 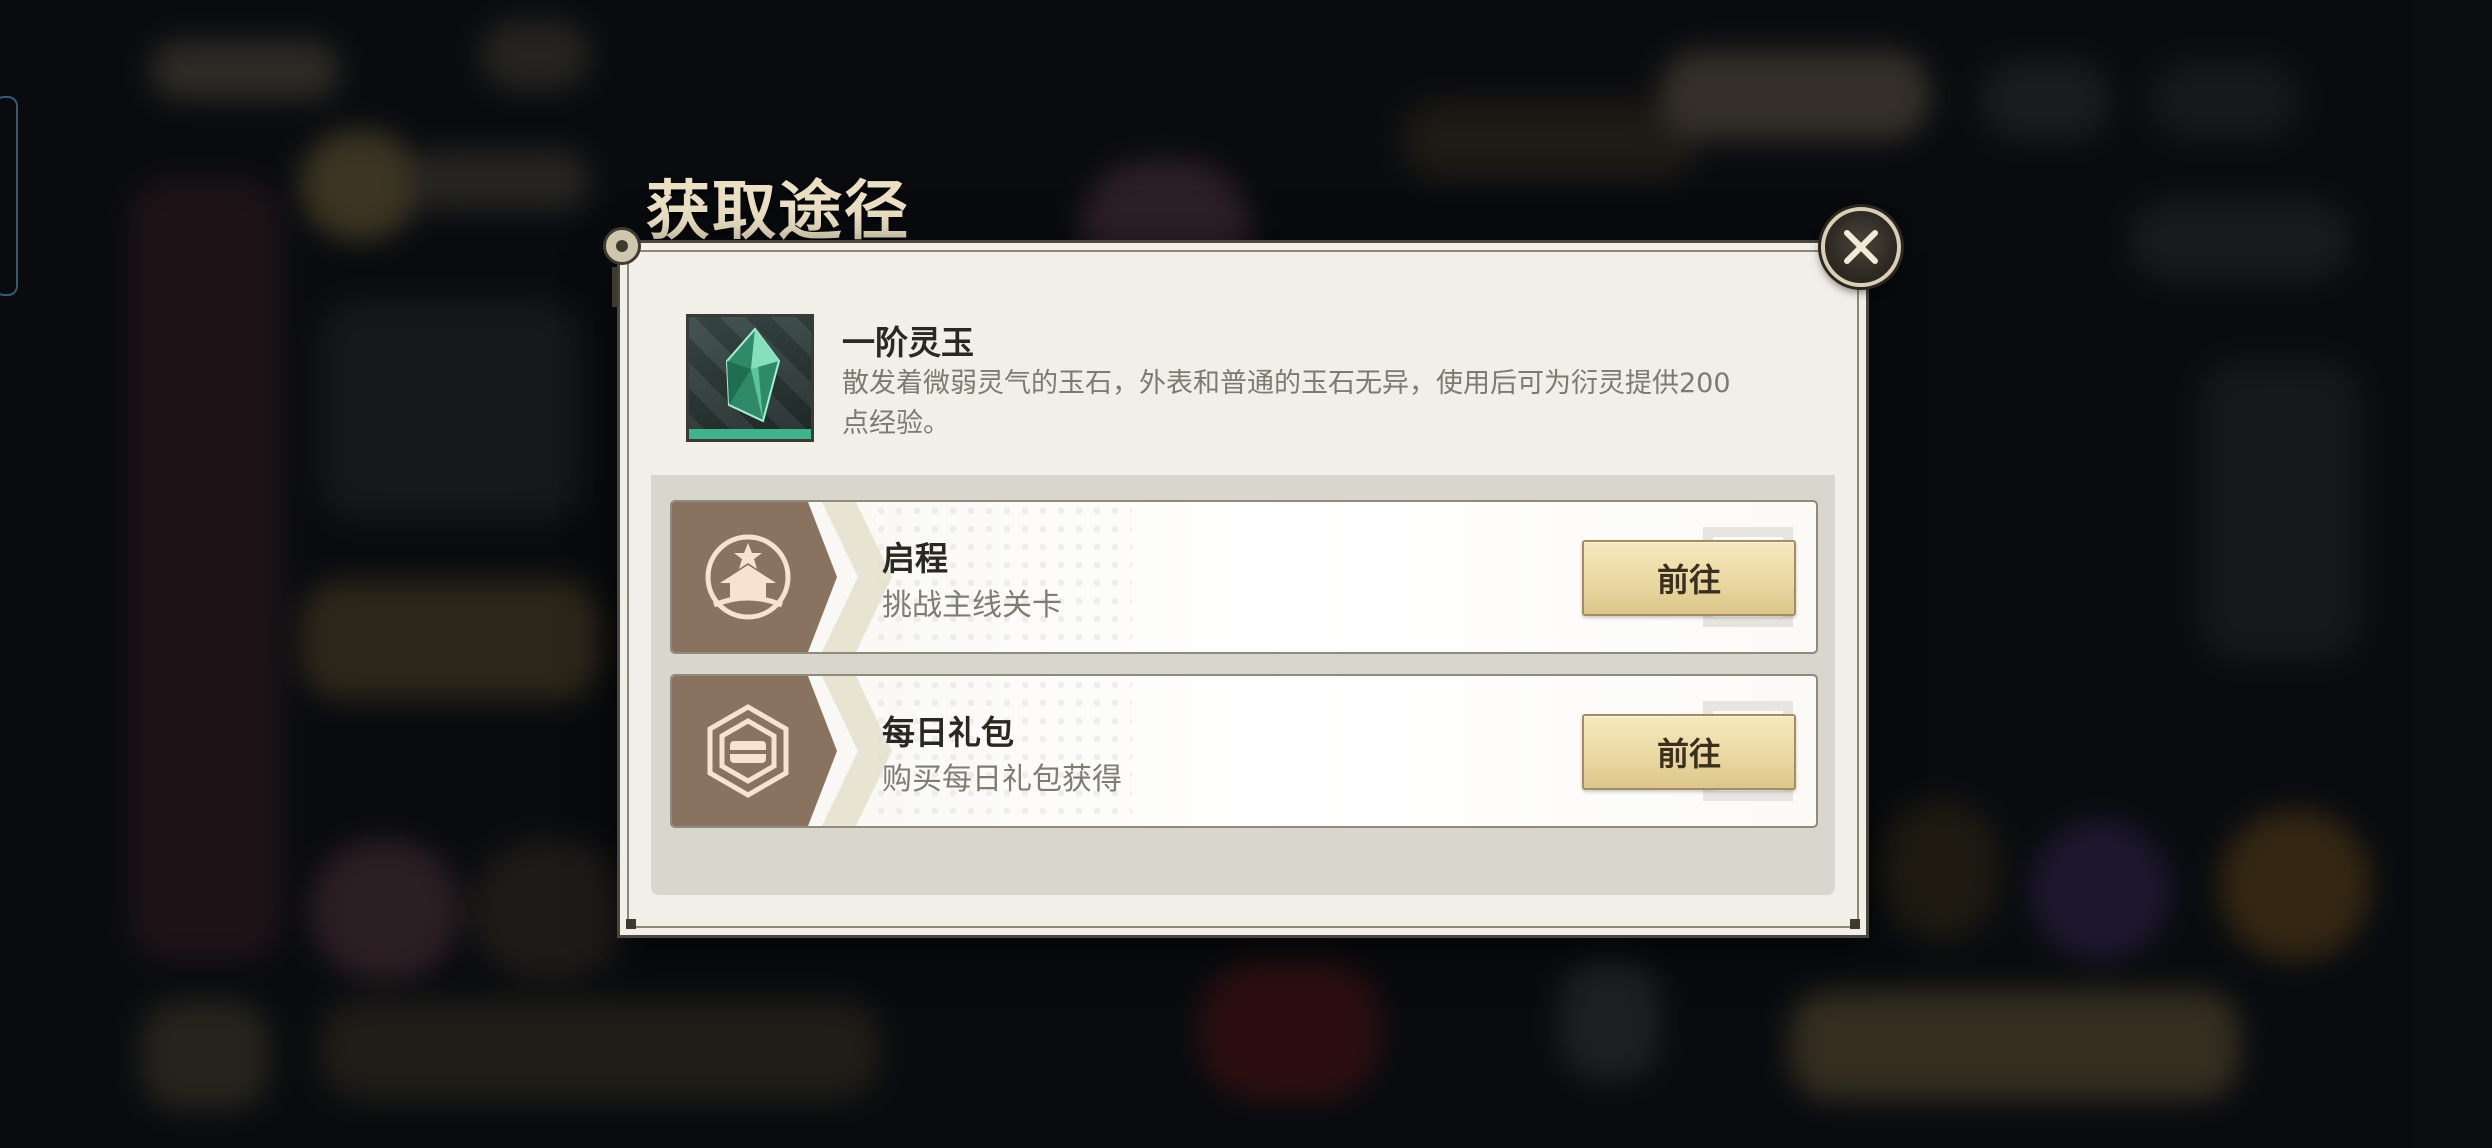 What do you see at coordinates (948, 732) in the screenshot?
I see `source-title: 每日礼包` at bounding box center [948, 732].